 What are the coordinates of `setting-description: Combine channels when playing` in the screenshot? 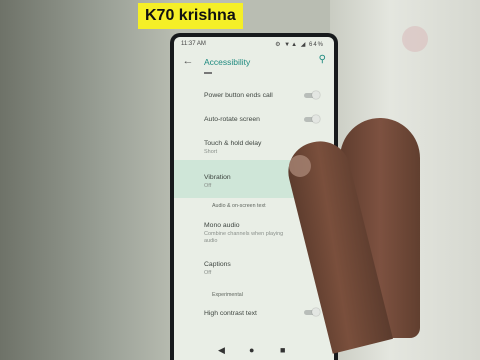 It's located at (244, 234).